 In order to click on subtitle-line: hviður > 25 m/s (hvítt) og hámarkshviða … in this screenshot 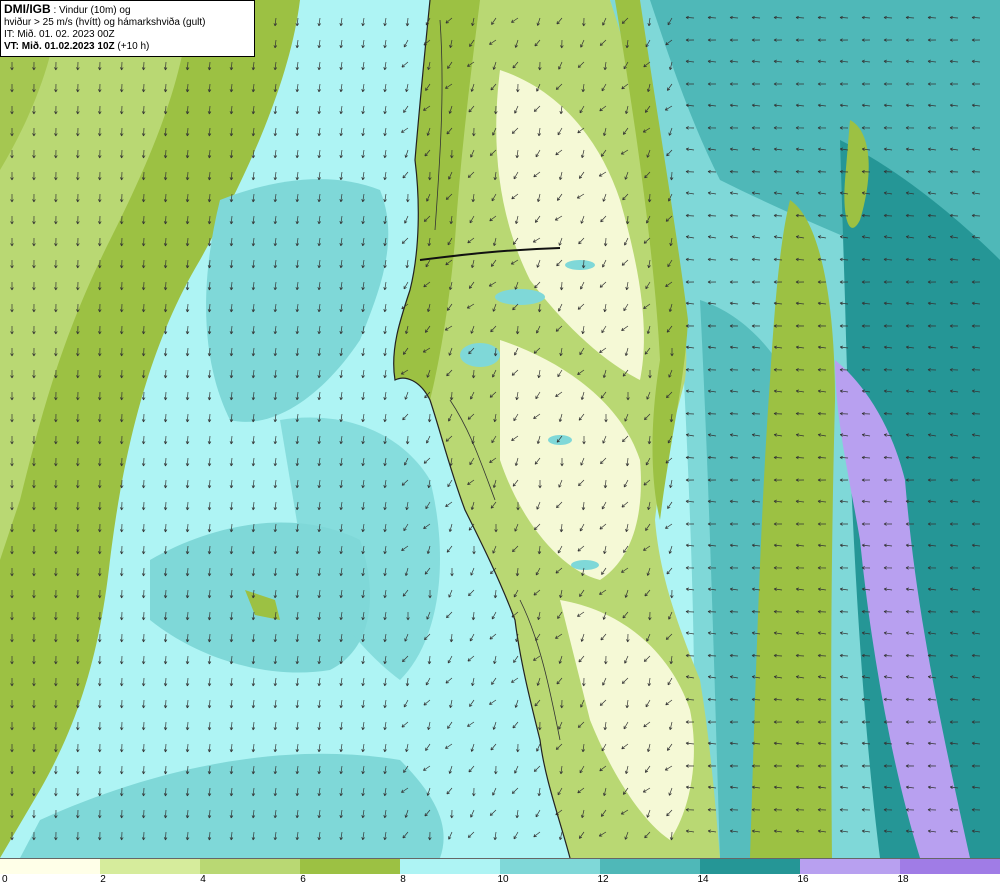, I will do `click(105, 22)`.